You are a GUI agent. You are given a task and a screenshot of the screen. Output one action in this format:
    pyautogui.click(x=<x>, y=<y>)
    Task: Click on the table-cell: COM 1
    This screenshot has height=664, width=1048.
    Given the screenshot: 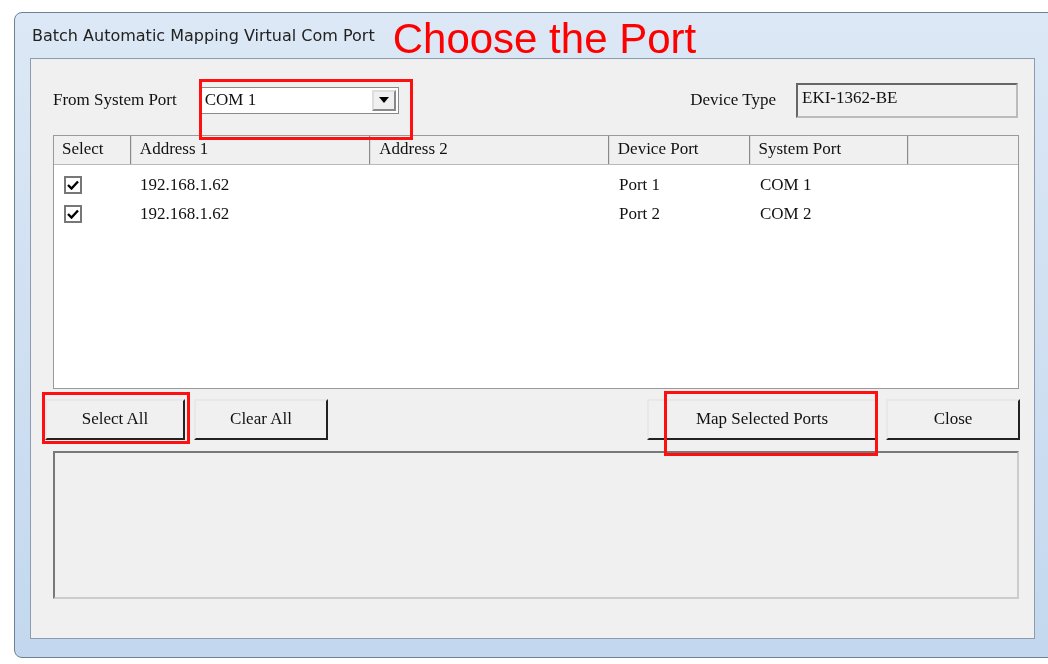 What is the action you would take?
    pyautogui.click(x=786, y=184)
    